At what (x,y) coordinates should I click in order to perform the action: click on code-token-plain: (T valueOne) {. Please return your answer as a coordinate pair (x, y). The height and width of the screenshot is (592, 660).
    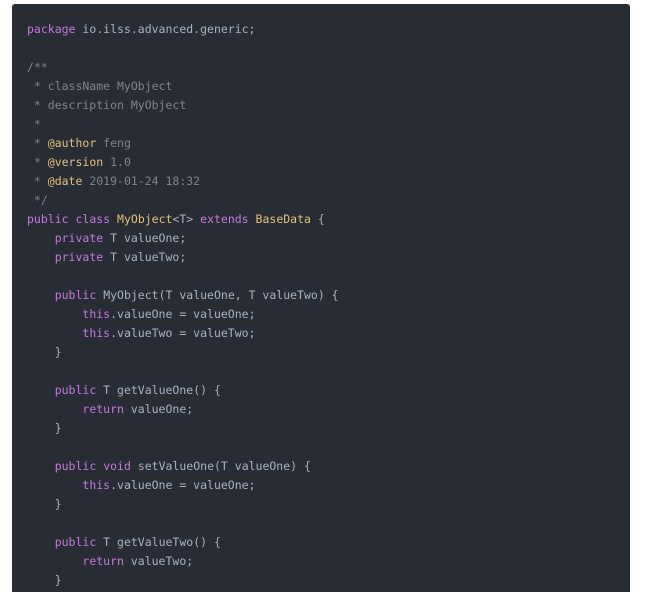
    Looking at the image, I should click on (262, 466).